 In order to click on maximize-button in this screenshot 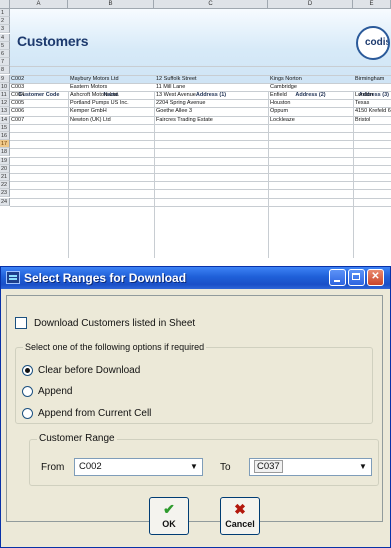, I will do `click(356, 277)`.